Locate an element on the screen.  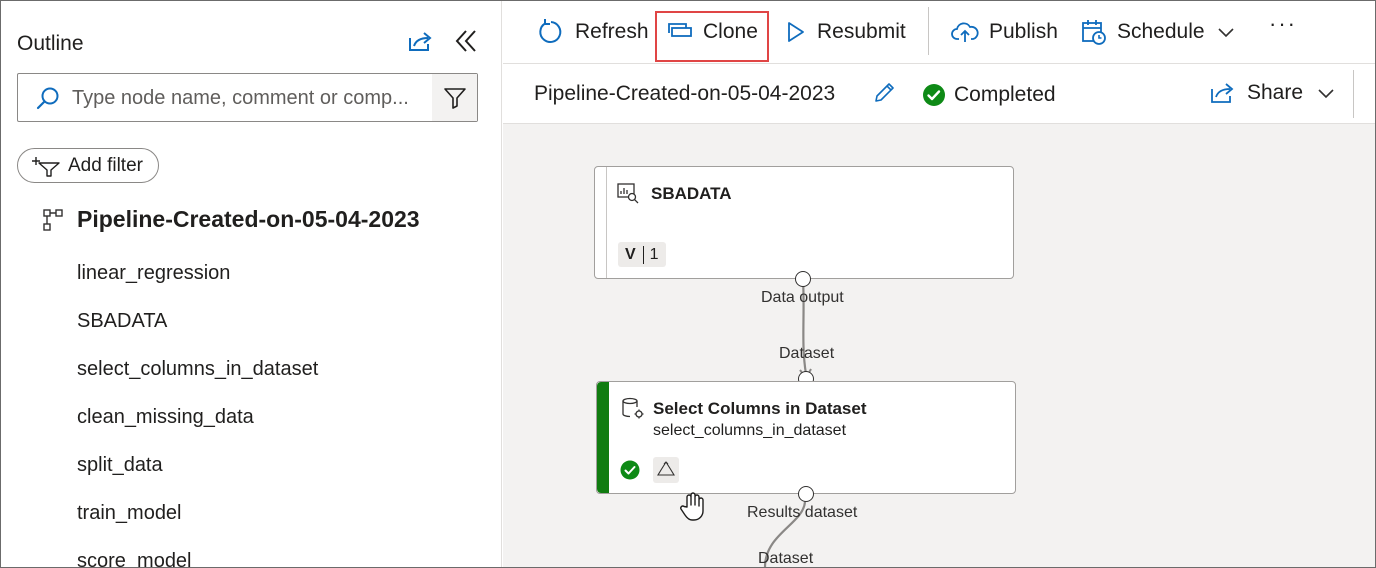
node-title: Select Columns in Dataset is located at coordinates (760, 408).